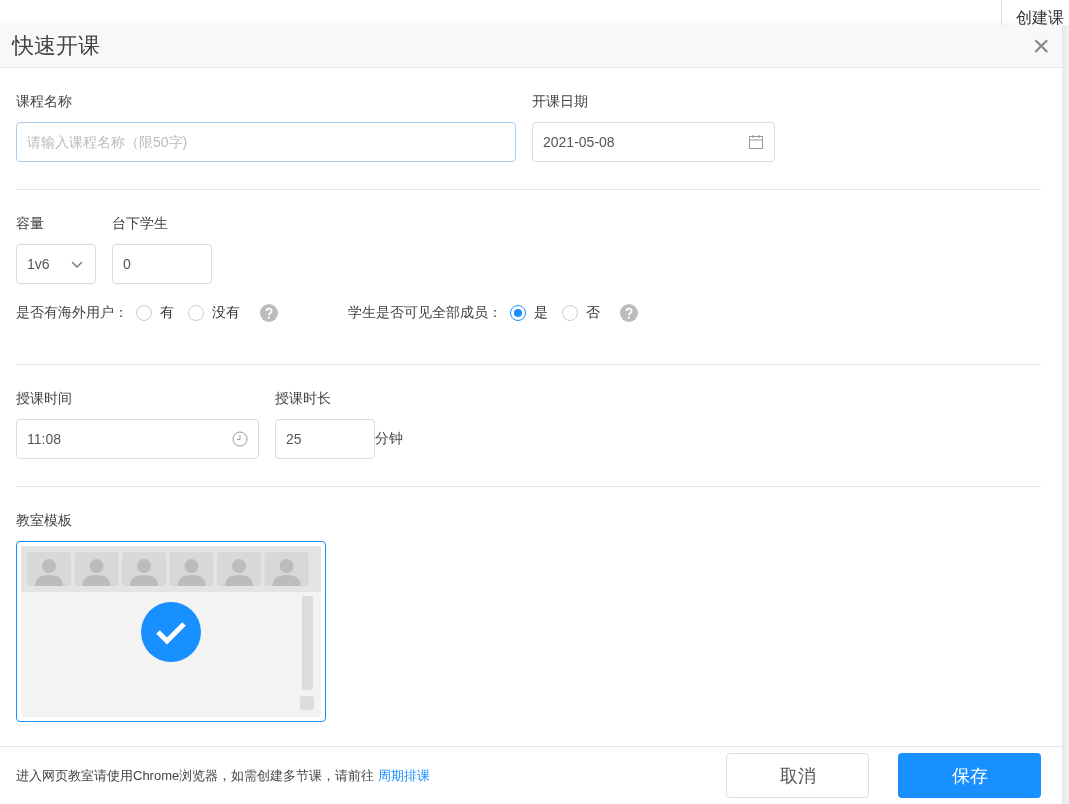  Describe the element at coordinates (44, 398) in the screenshot. I see `field-label: 授课时间` at that location.